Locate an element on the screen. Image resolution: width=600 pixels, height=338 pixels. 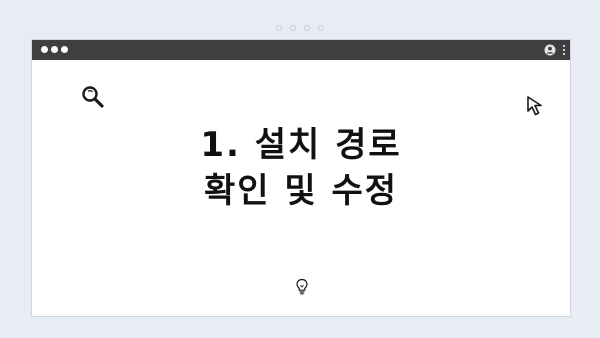
profile-icon is located at coordinates (550, 50).